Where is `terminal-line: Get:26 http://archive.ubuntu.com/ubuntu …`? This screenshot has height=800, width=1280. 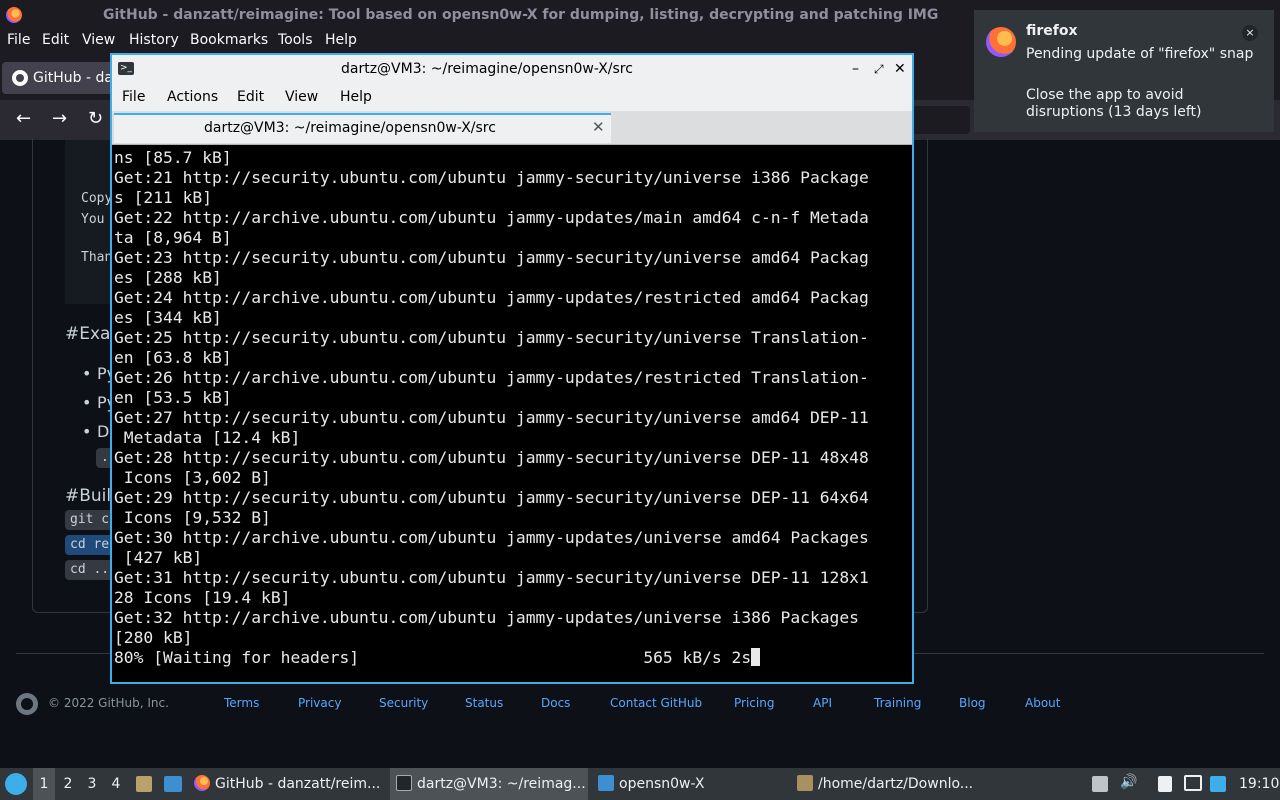 terminal-line: Get:26 http://archive.ubuntu.com/ubuntu … is located at coordinates (491, 377).